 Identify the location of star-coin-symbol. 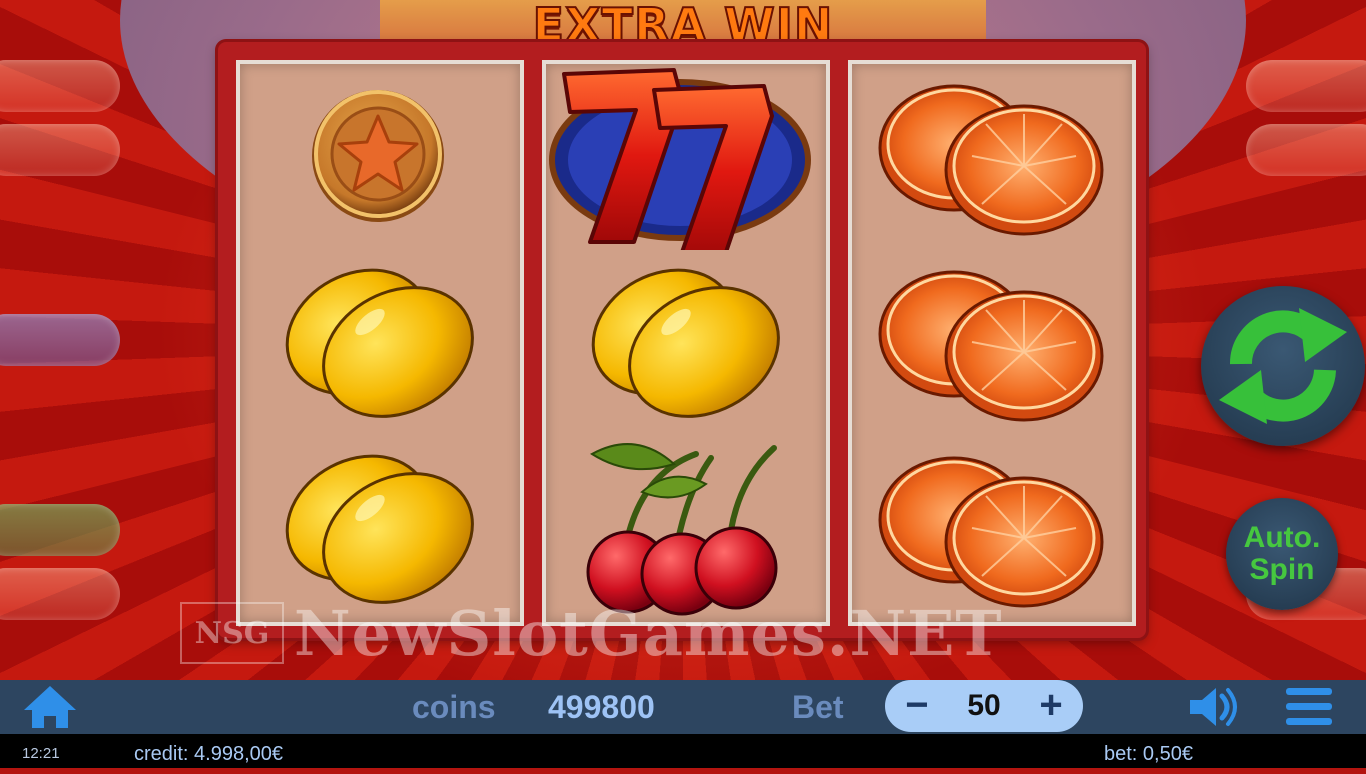
(380, 157).